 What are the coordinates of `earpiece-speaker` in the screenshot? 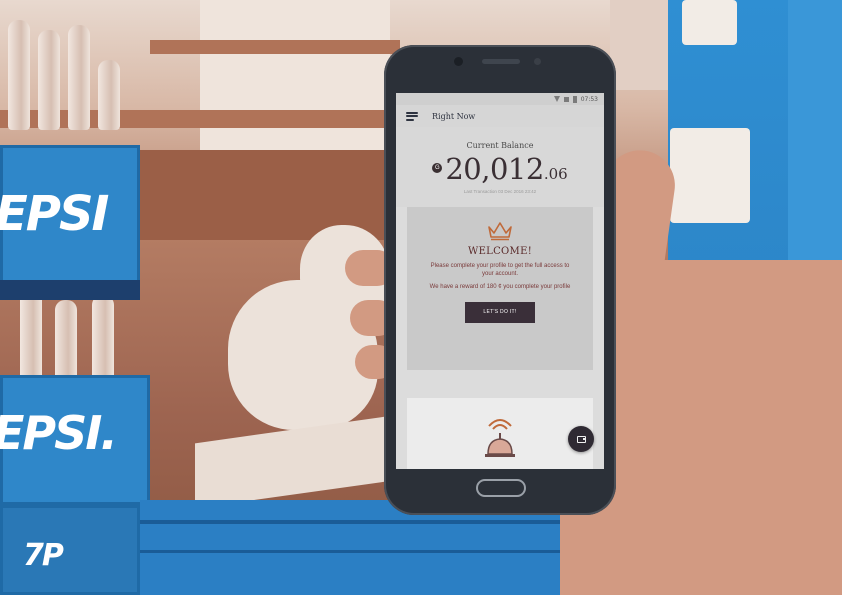 It's located at (501, 61).